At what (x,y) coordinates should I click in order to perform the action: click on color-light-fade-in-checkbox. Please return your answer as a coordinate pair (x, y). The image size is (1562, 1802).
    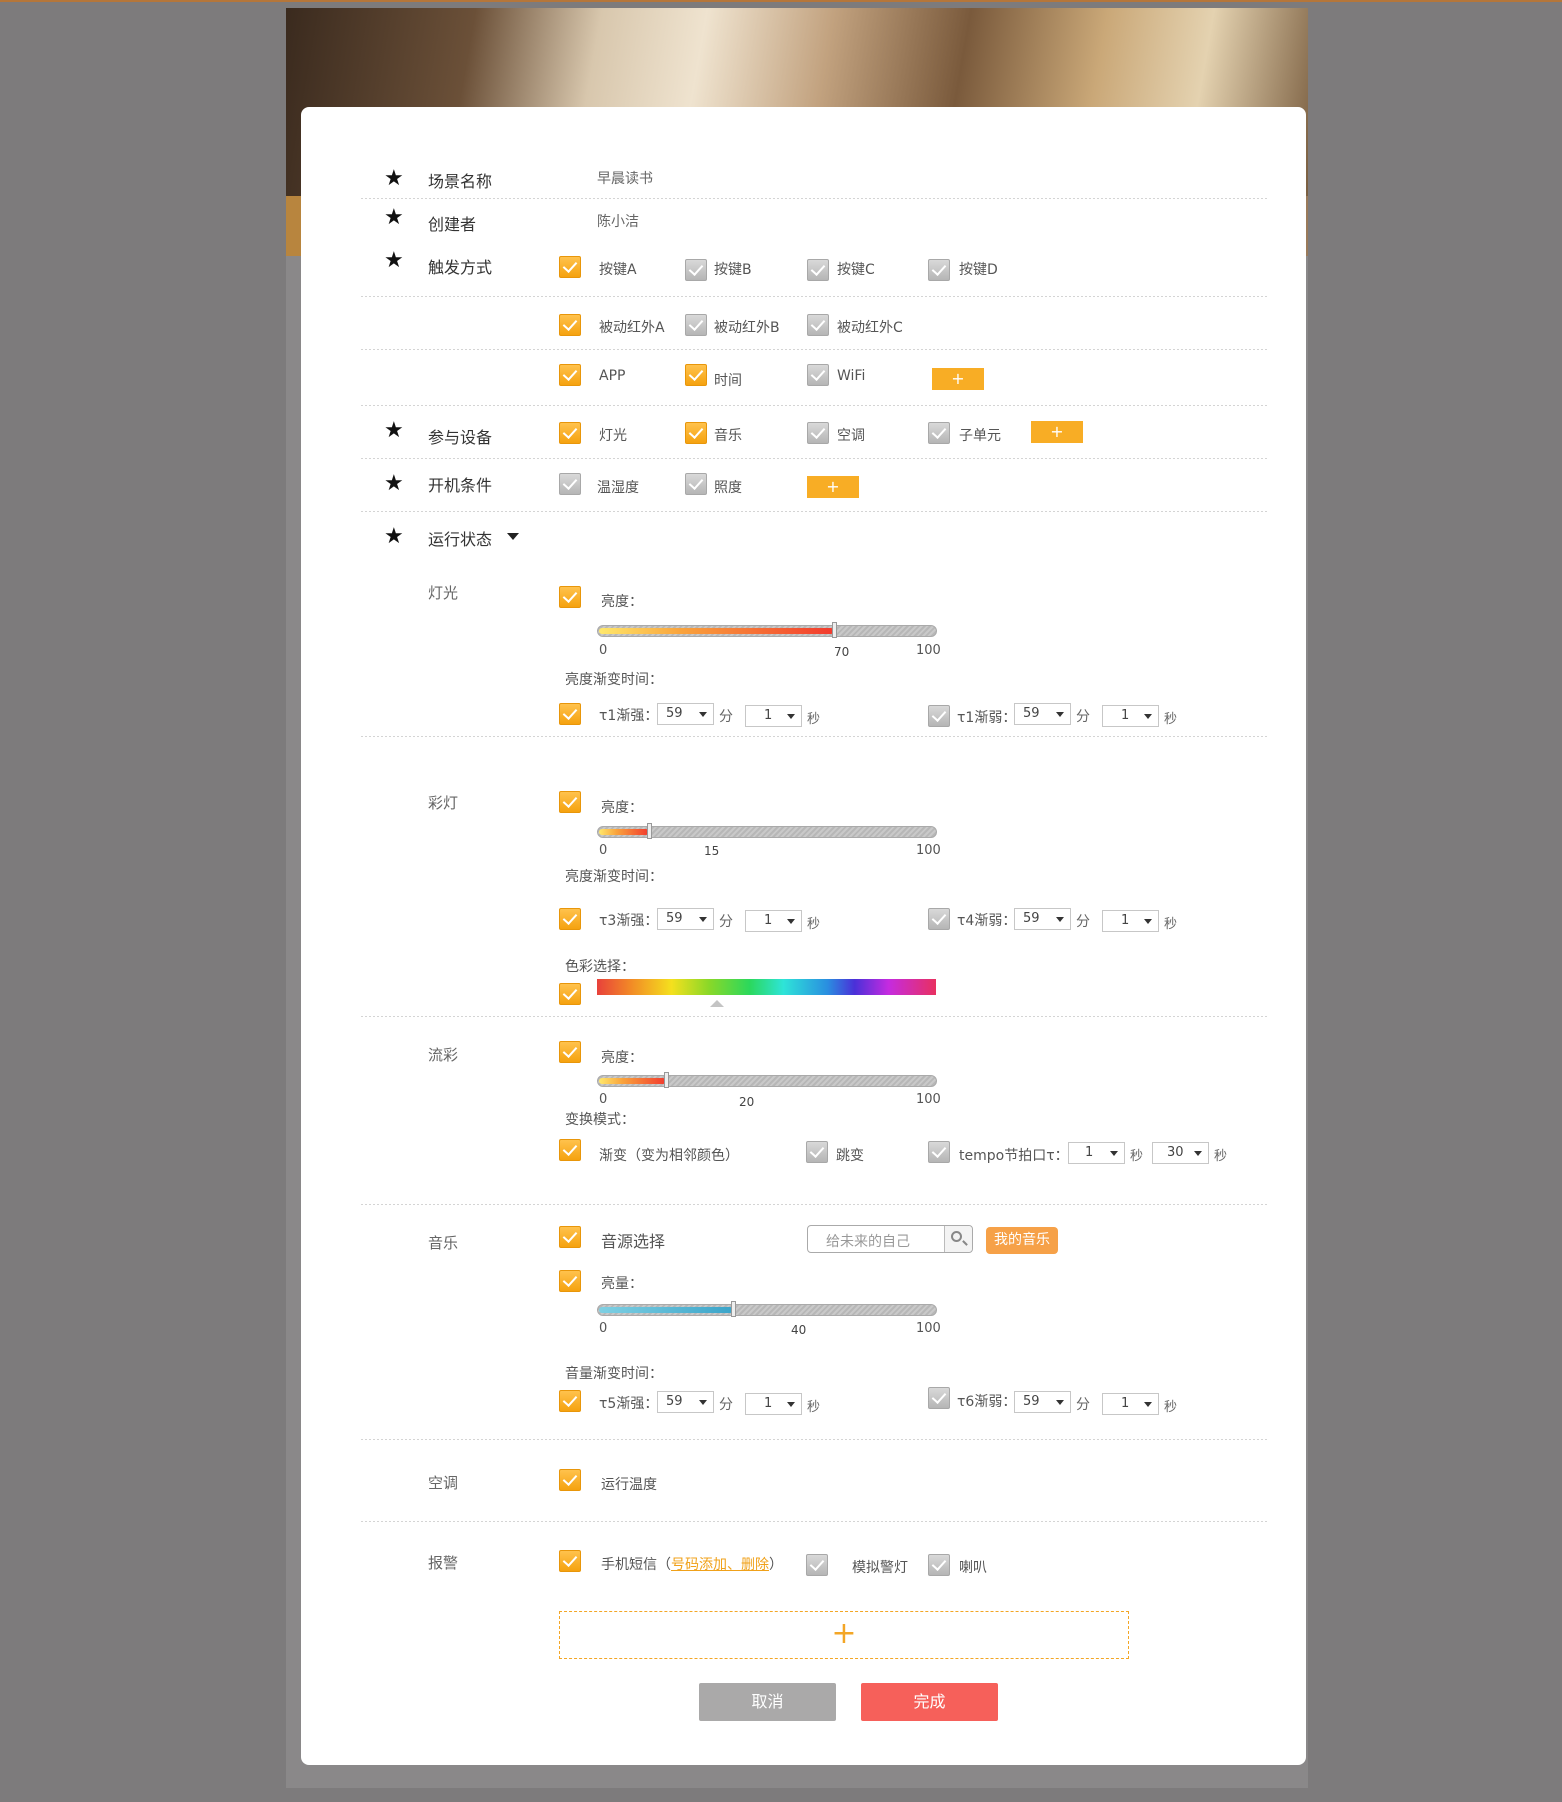
    Looking at the image, I should click on (570, 919).